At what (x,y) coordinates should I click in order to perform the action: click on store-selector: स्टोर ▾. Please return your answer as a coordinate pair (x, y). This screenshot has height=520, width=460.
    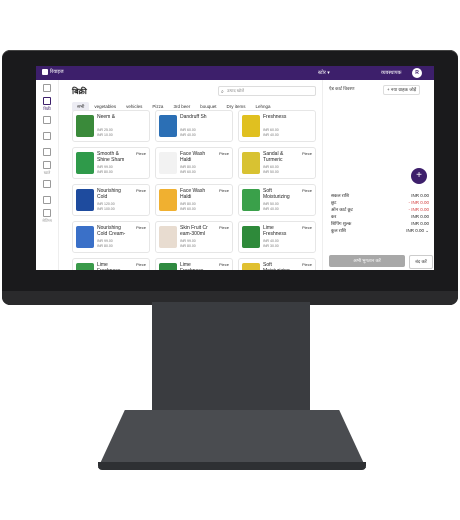
    Looking at the image, I should click on (324, 73).